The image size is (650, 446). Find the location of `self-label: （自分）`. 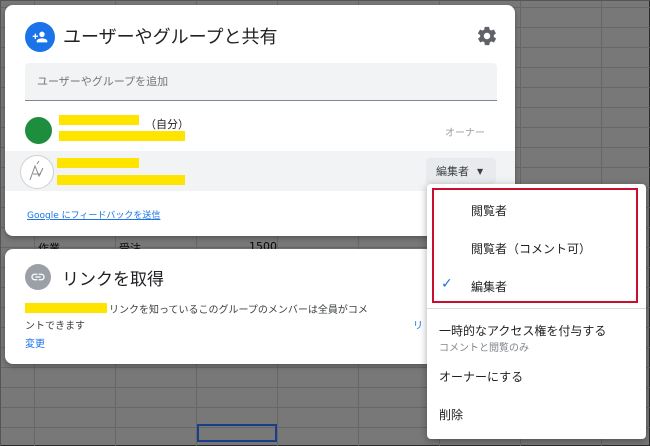

self-label: （自分） is located at coordinates (167, 124).